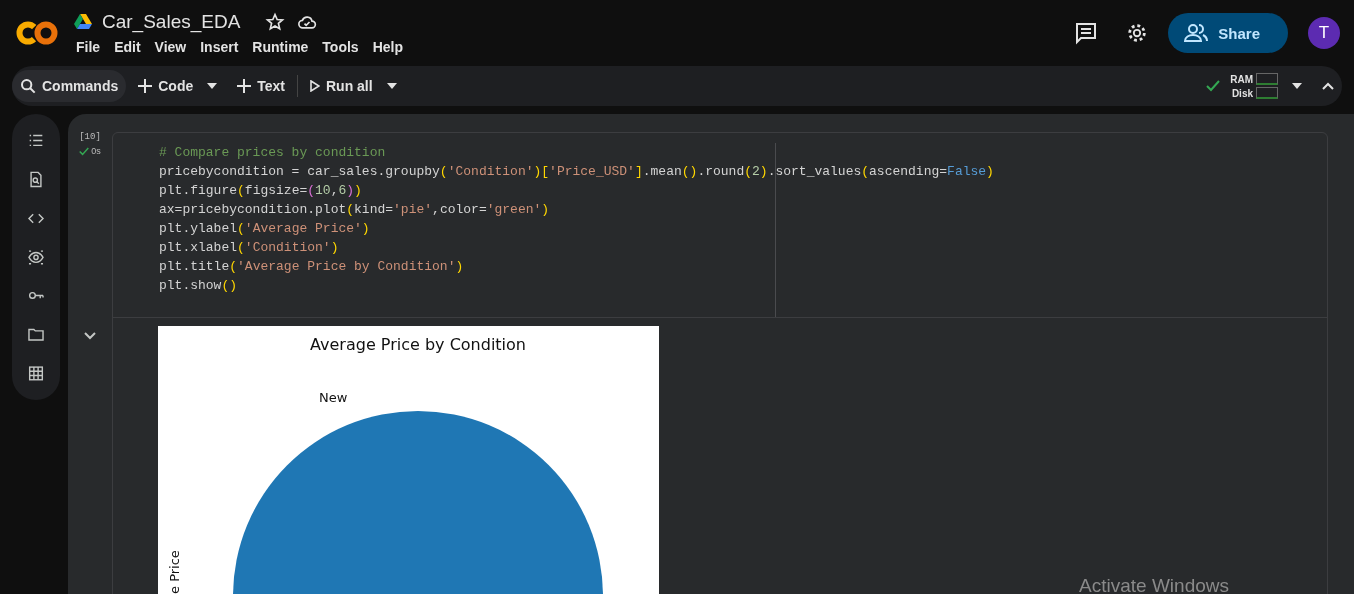  What do you see at coordinates (174, 572) in the screenshot?
I see `axis-label: e Price` at bounding box center [174, 572].